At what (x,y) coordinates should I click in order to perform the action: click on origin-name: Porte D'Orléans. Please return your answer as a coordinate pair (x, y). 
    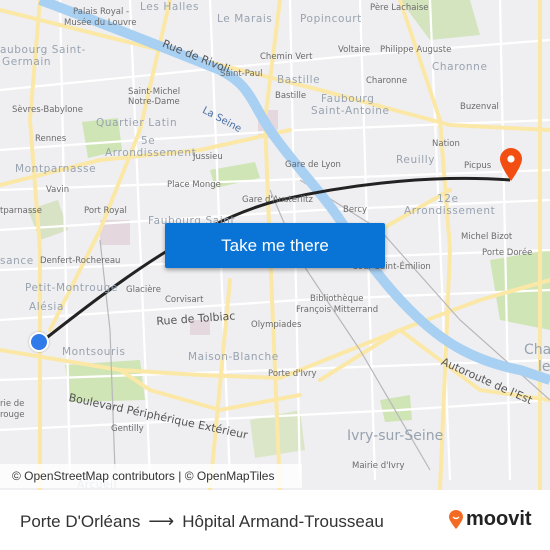
    Looking at the image, I should click on (80, 521).